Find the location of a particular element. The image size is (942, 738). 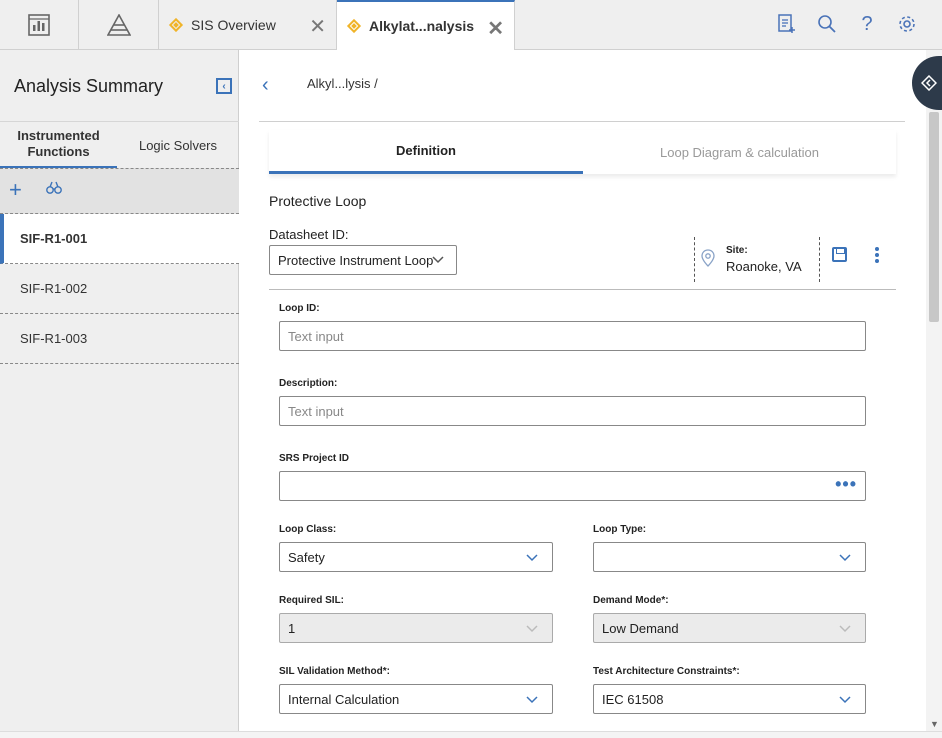

dashboard-icon is located at coordinates (39, 24).